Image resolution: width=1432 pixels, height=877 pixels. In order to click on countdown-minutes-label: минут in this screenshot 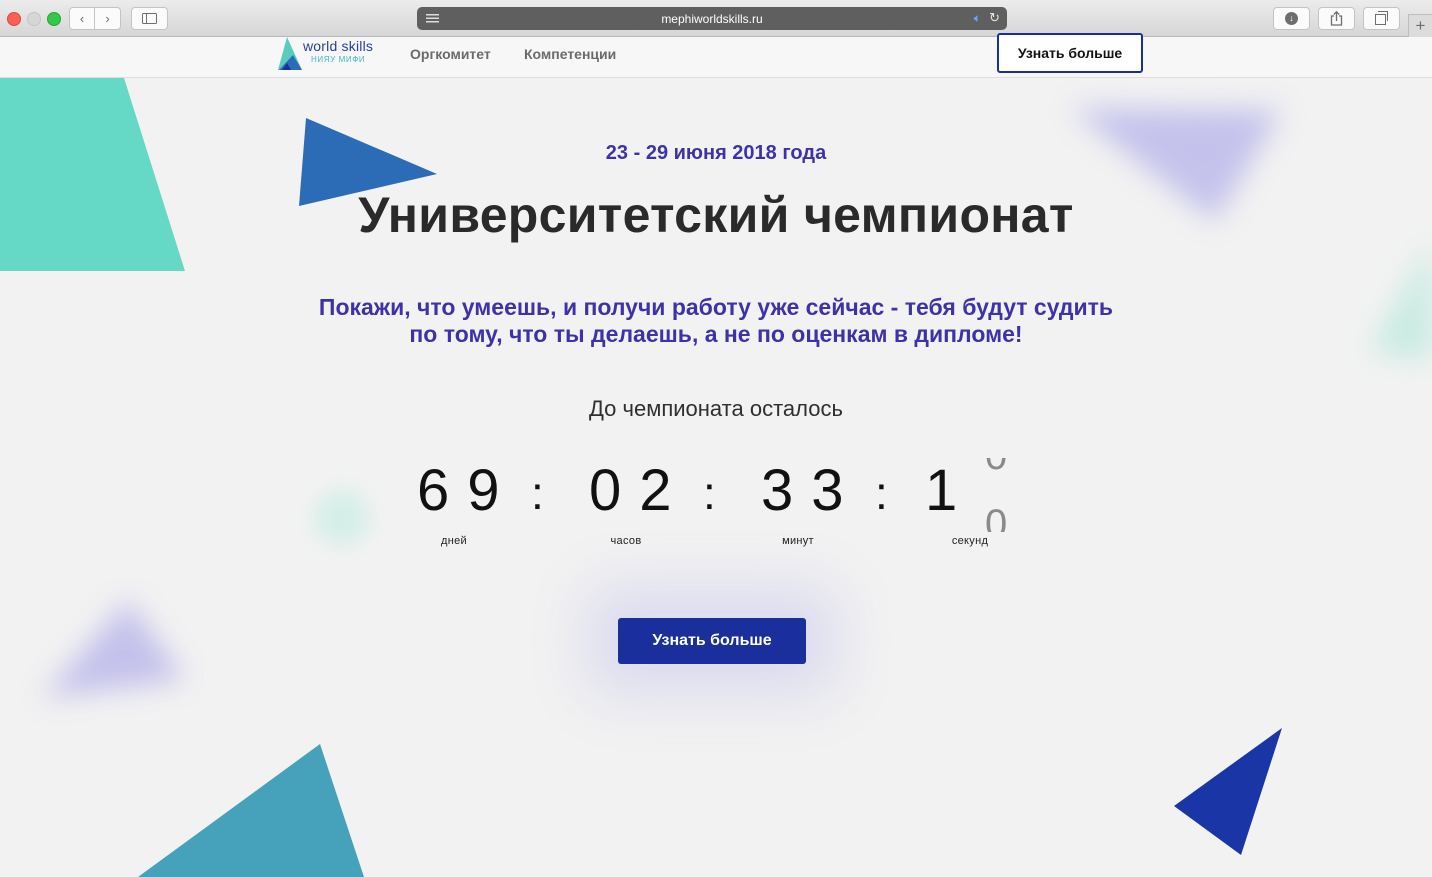, I will do `click(798, 541)`.